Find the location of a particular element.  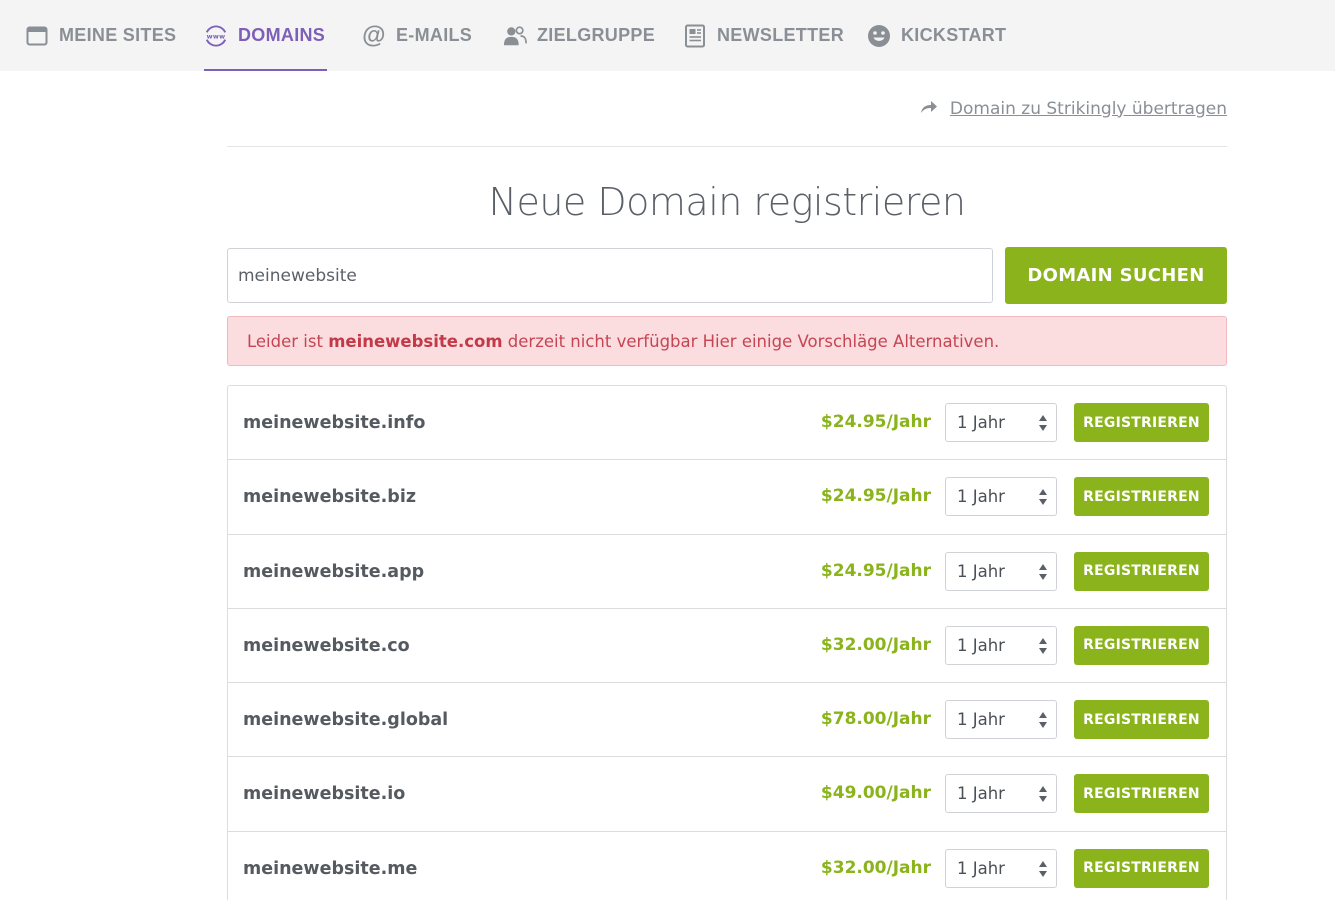

www-globe-icon: www is located at coordinates (216, 36).